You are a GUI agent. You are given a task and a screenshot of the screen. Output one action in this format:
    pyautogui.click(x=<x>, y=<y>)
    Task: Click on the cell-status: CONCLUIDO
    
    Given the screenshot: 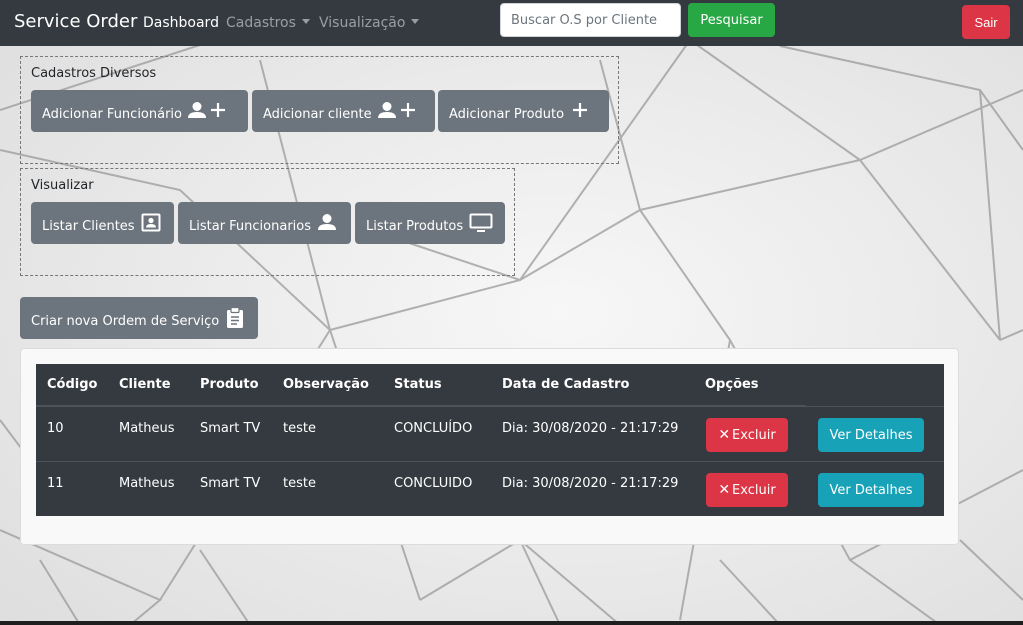 What is the action you would take?
    pyautogui.click(x=433, y=483)
    